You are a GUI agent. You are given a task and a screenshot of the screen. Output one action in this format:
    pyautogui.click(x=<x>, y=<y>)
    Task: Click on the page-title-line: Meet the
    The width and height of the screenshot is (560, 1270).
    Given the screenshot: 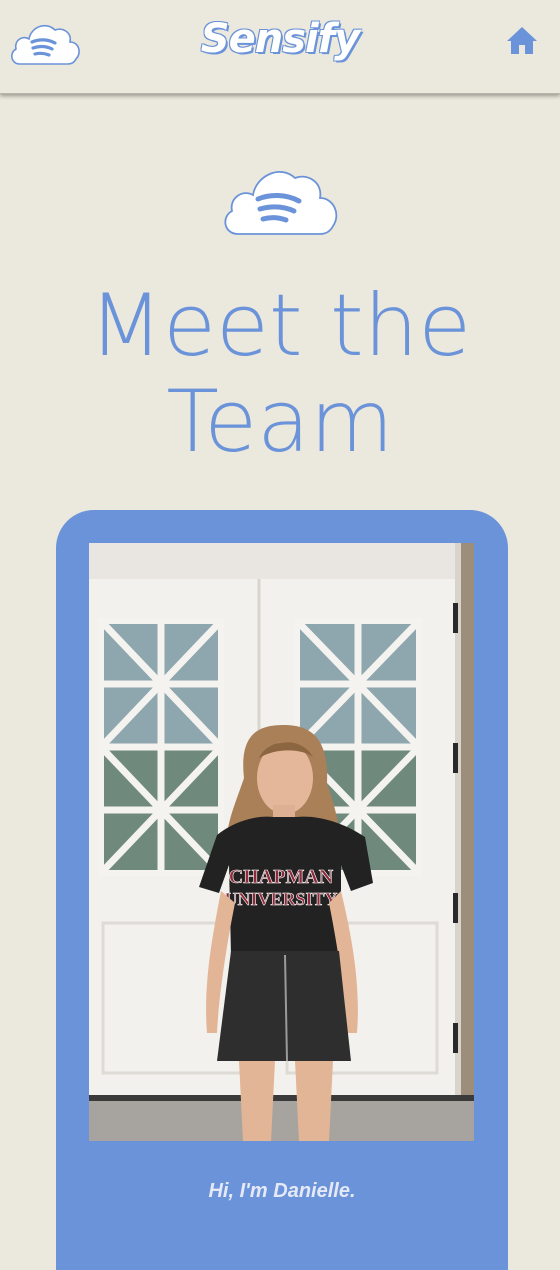 What is the action you would take?
    pyautogui.click(x=280, y=326)
    